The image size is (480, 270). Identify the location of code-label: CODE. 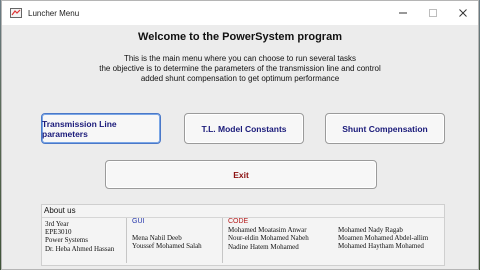
(238, 221).